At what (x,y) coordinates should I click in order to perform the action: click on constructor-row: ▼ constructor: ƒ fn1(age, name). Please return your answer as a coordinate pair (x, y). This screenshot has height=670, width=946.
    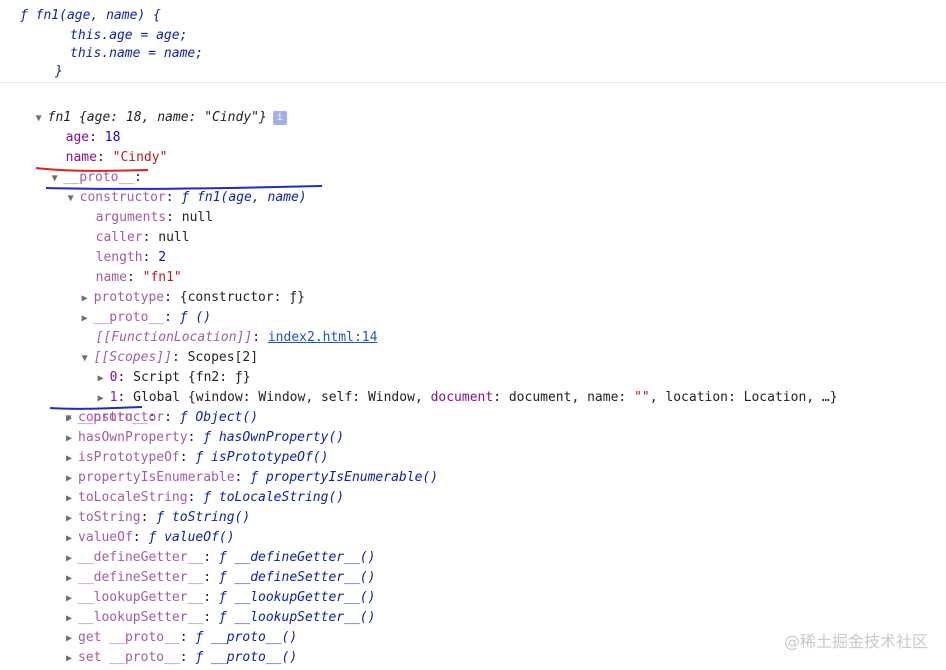
    Looking at the image, I should click on (179, 186).